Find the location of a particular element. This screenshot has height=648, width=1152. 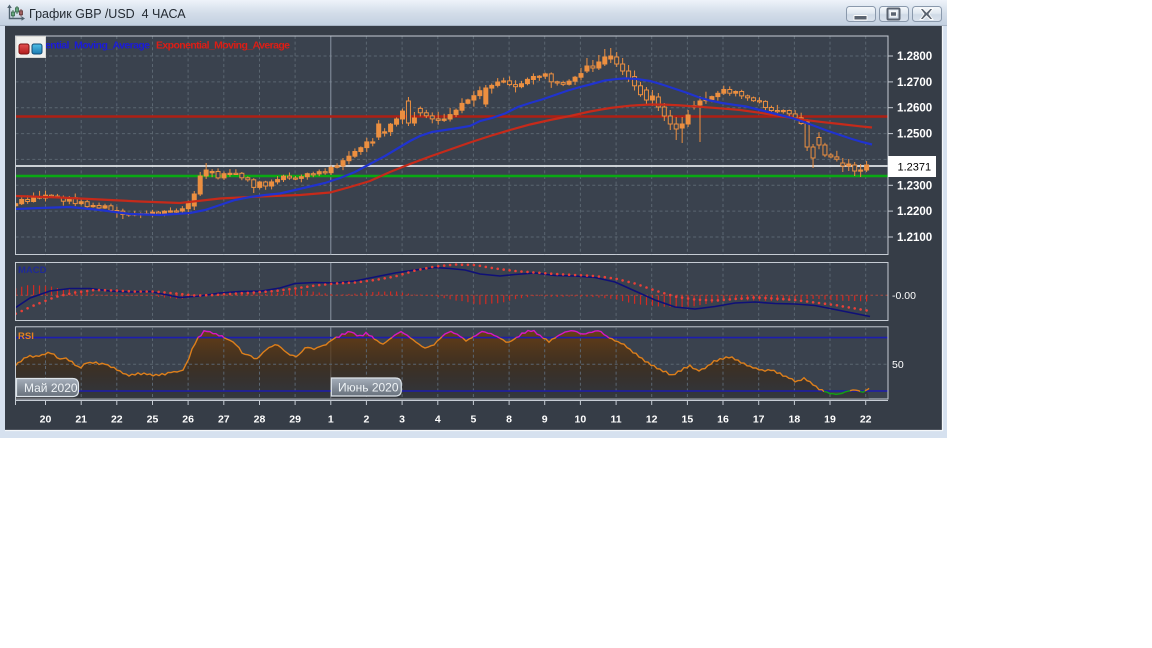

svg-text: График GBP /USD 4 ЧАСА is located at coordinates (107, 14).